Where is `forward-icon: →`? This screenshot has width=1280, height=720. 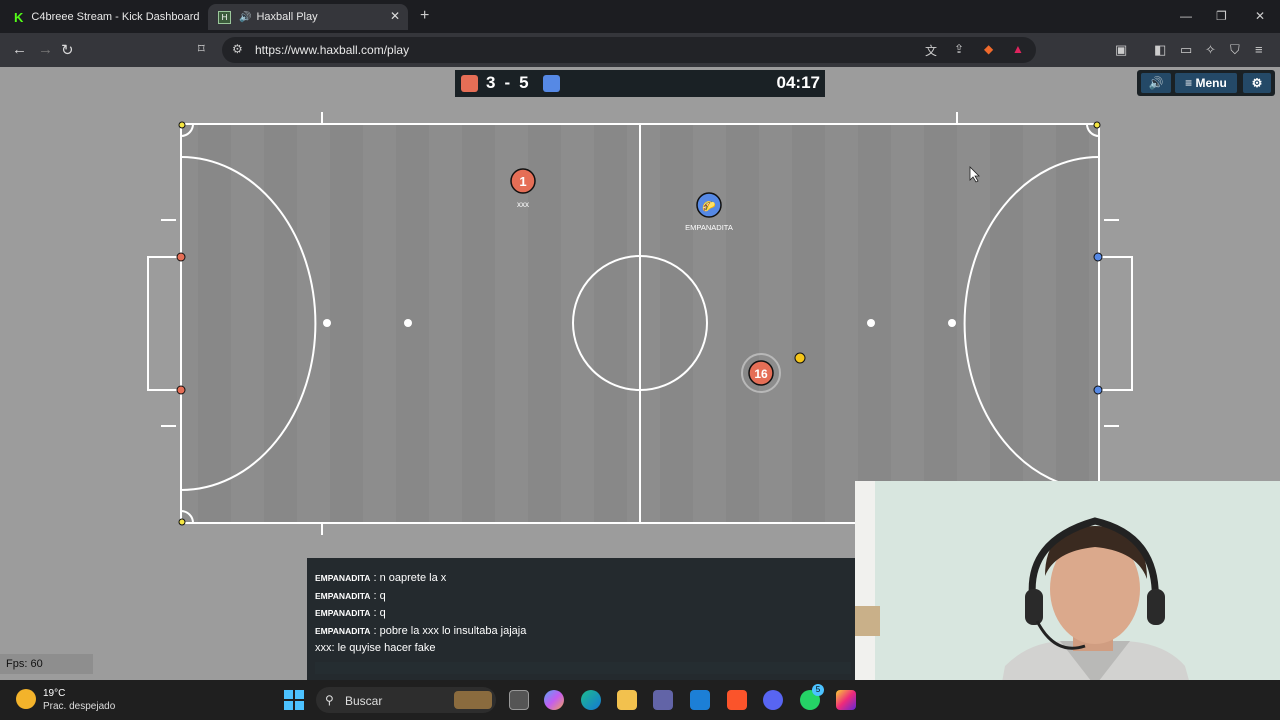
forward-icon: → is located at coordinates (45, 49).